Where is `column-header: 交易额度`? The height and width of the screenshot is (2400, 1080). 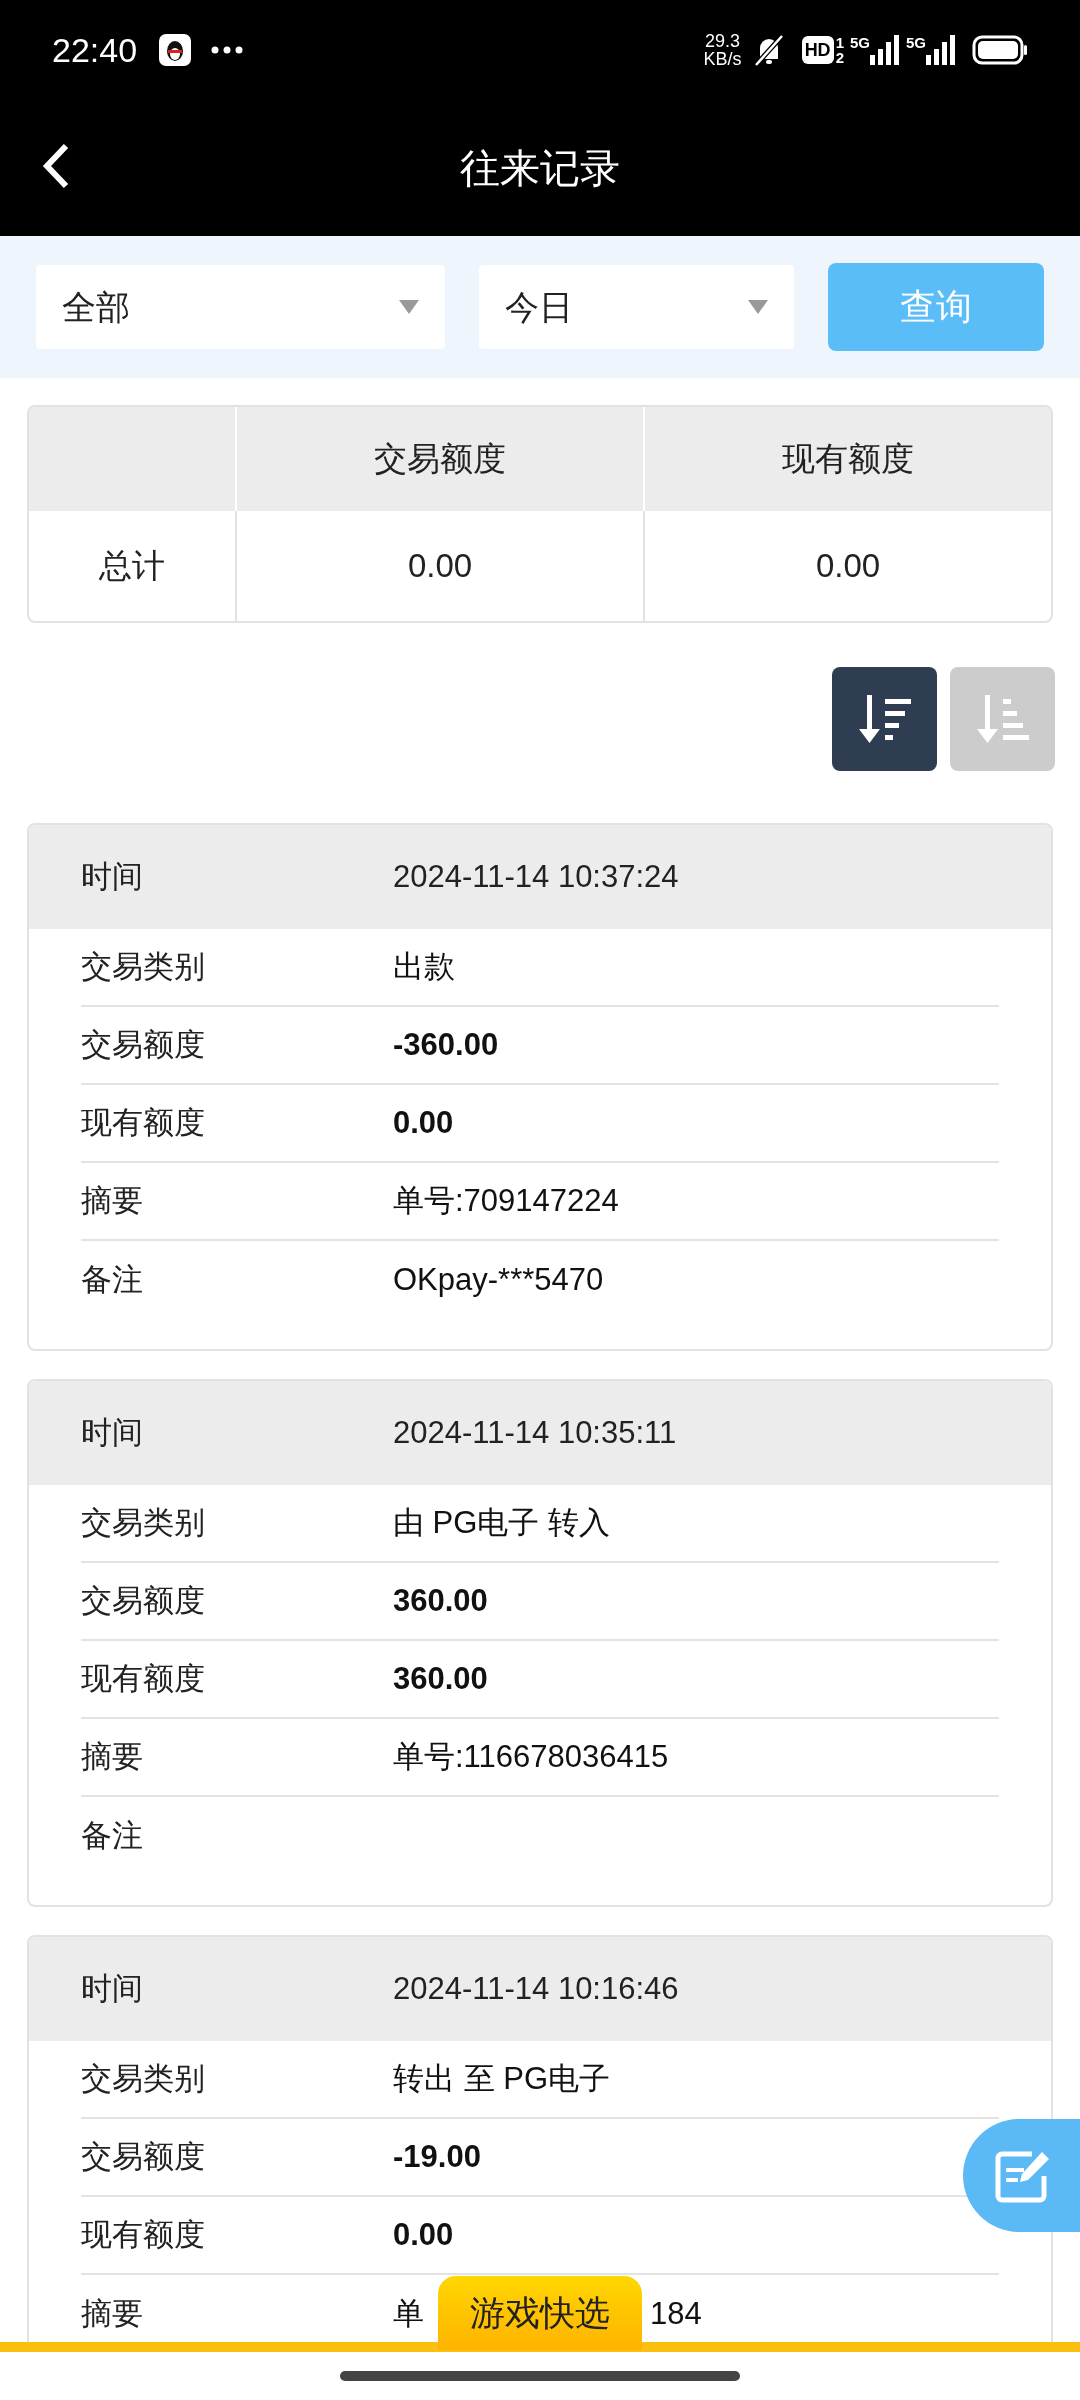
column-header: 交易额度 is located at coordinates (440, 459).